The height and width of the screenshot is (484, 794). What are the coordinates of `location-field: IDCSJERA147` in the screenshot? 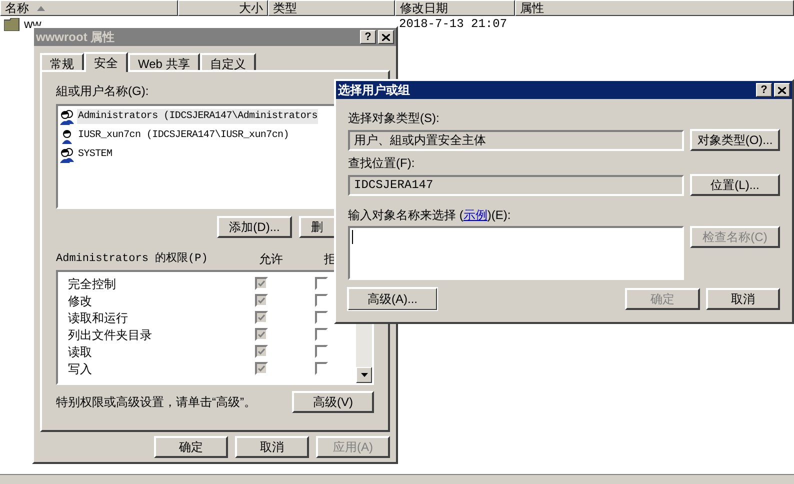 It's located at (516, 185).